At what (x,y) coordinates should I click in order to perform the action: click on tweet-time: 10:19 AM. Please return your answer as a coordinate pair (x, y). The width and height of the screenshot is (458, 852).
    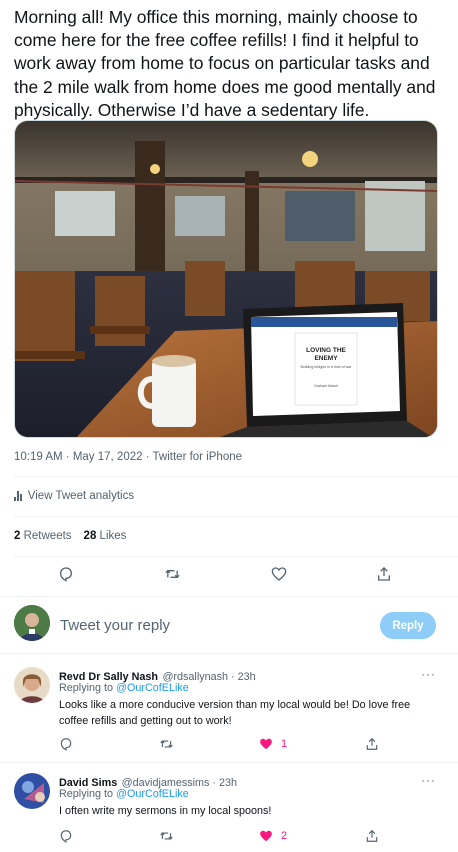
    Looking at the image, I should click on (38, 457).